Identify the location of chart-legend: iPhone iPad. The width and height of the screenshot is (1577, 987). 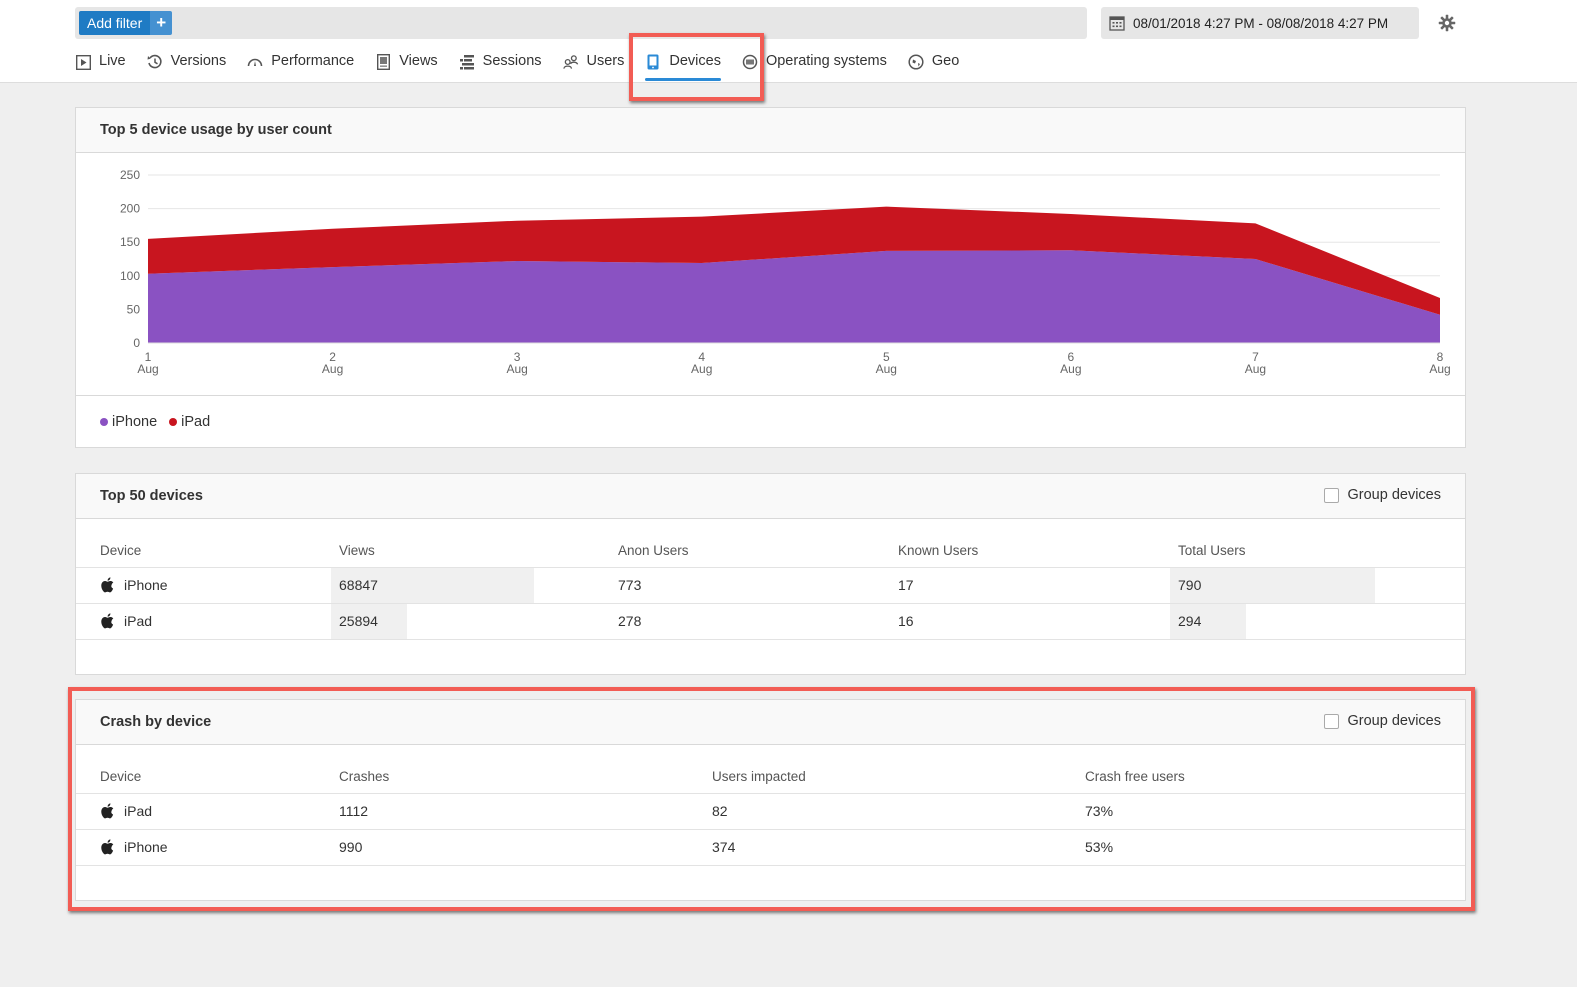
(770, 421).